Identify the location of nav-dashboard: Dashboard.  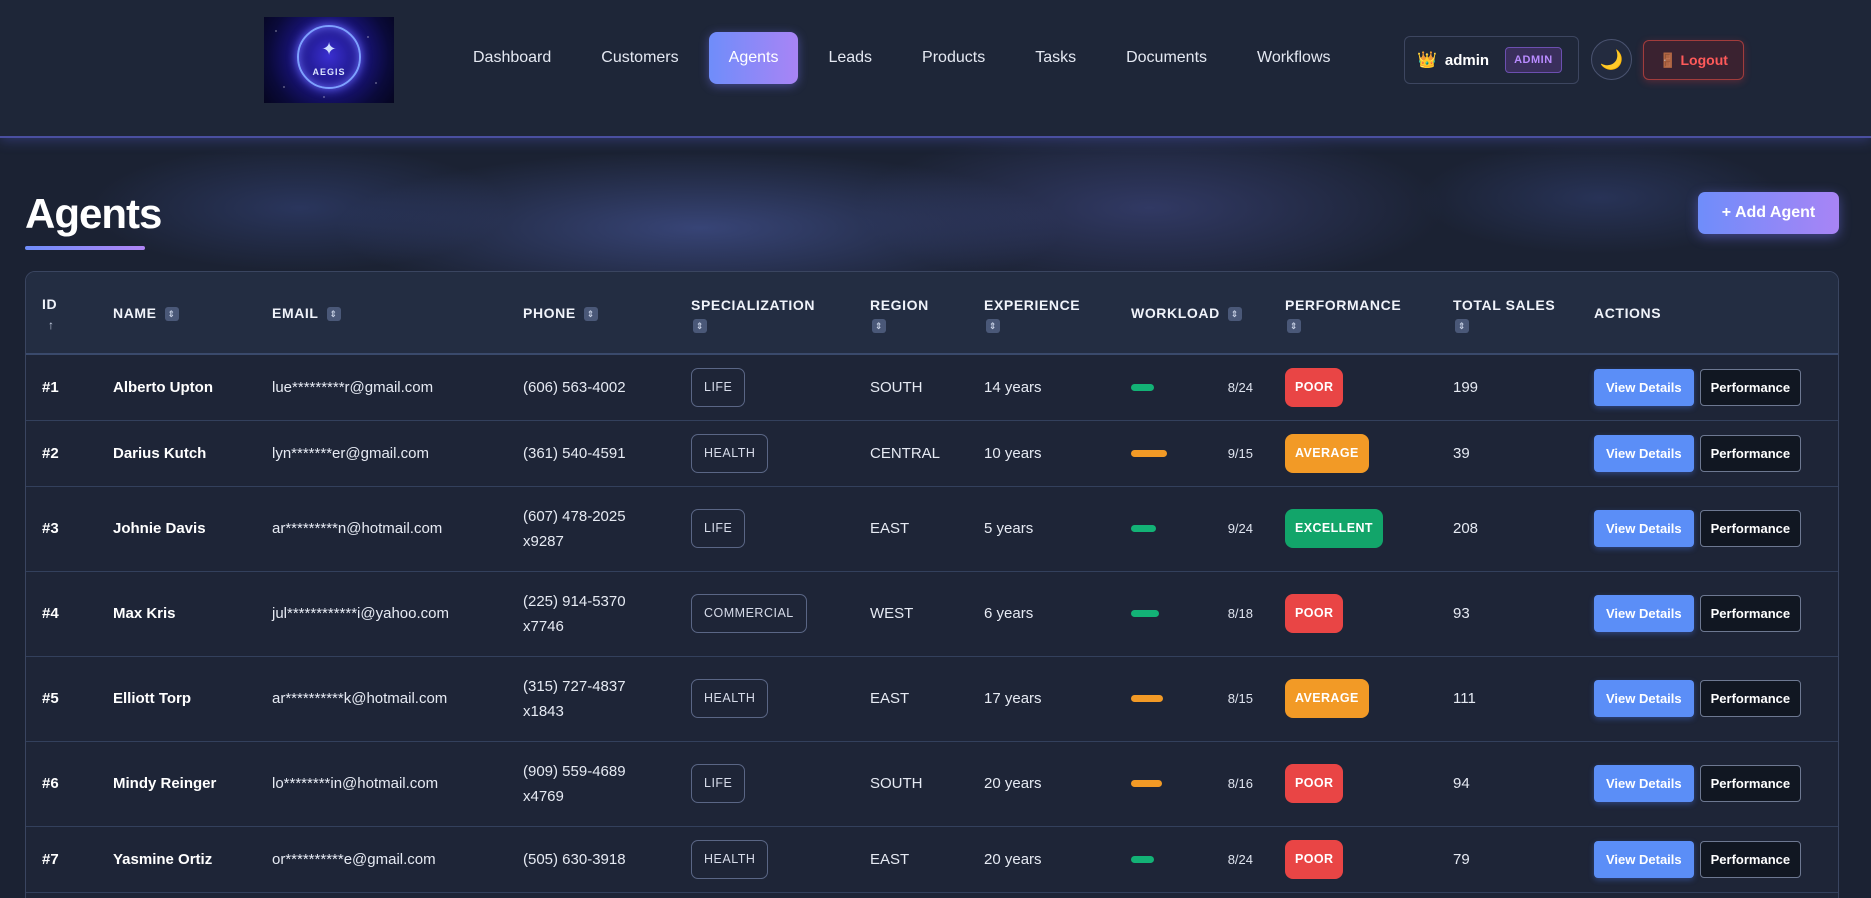
(512, 58).